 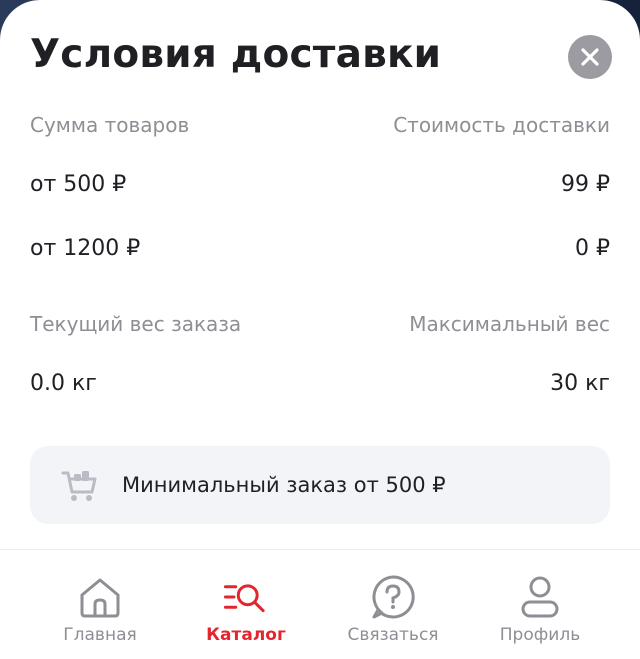 I want to click on delivery-tier-row: от 1200 ₽ 0 ₽, so click(x=320, y=248).